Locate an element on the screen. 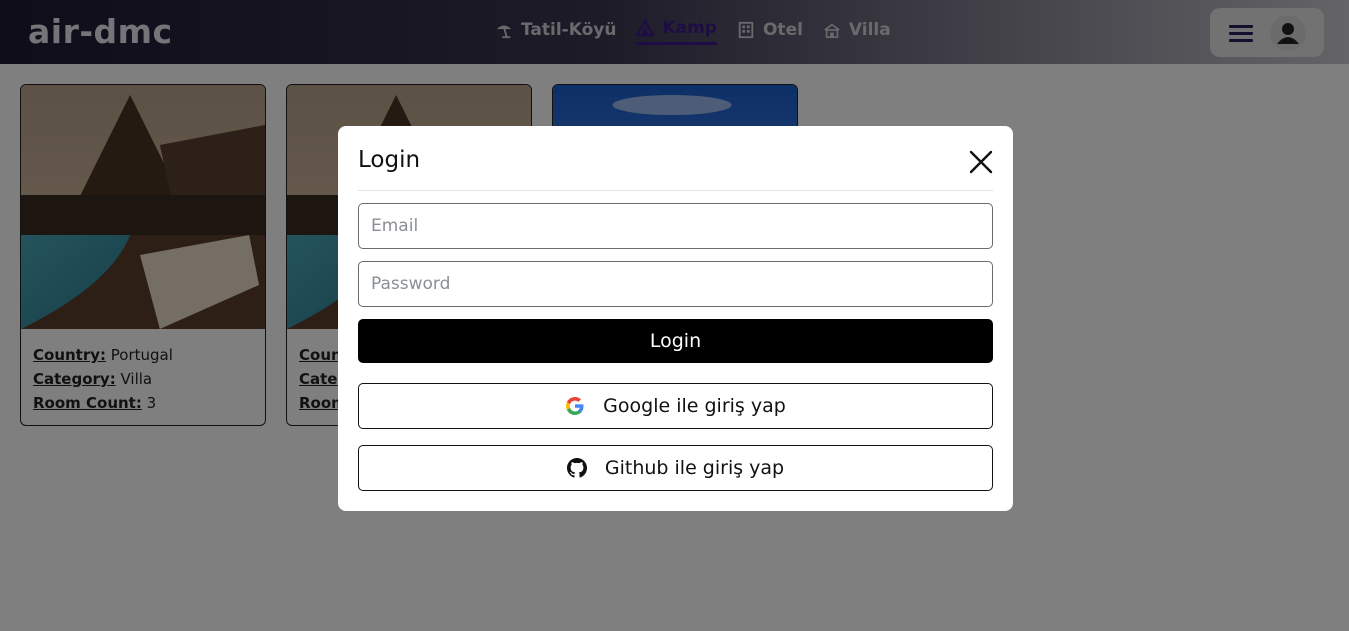  github-icon is located at coordinates (576, 468).